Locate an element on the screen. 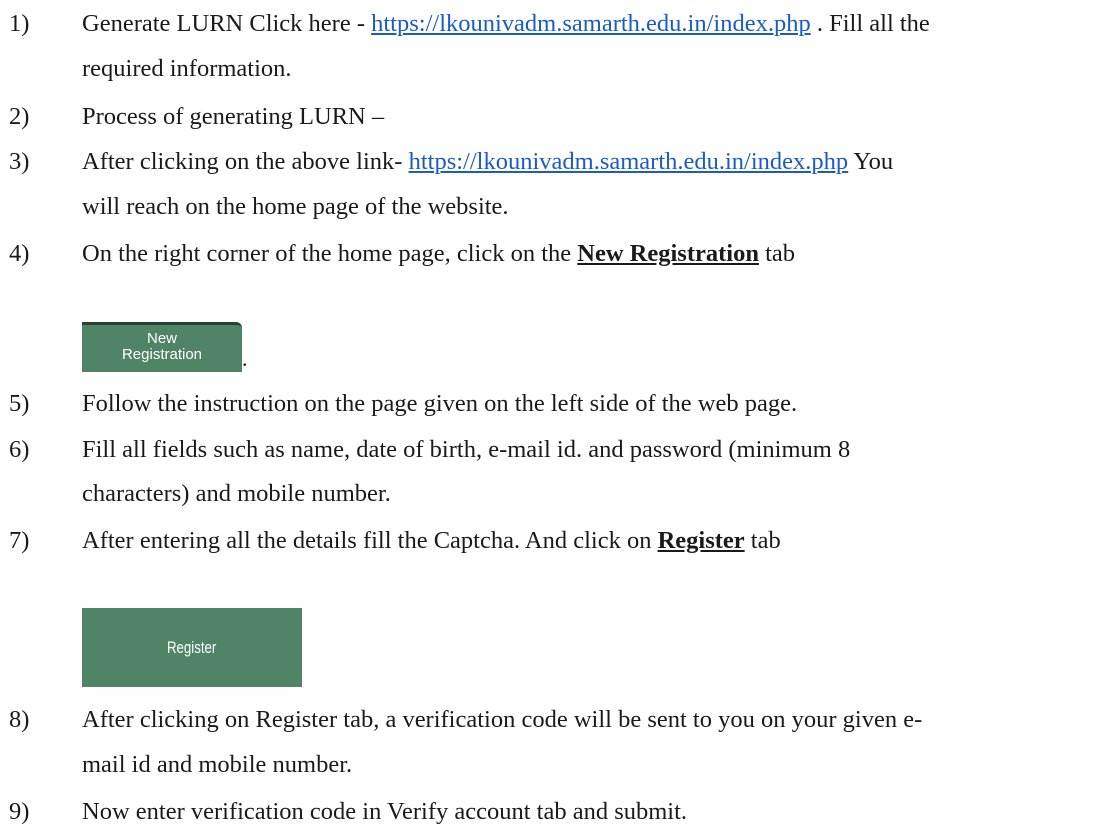 Image resolution: width=1098 pixels, height=840 pixels. register-button: Register is located at coordinates (192, 647).